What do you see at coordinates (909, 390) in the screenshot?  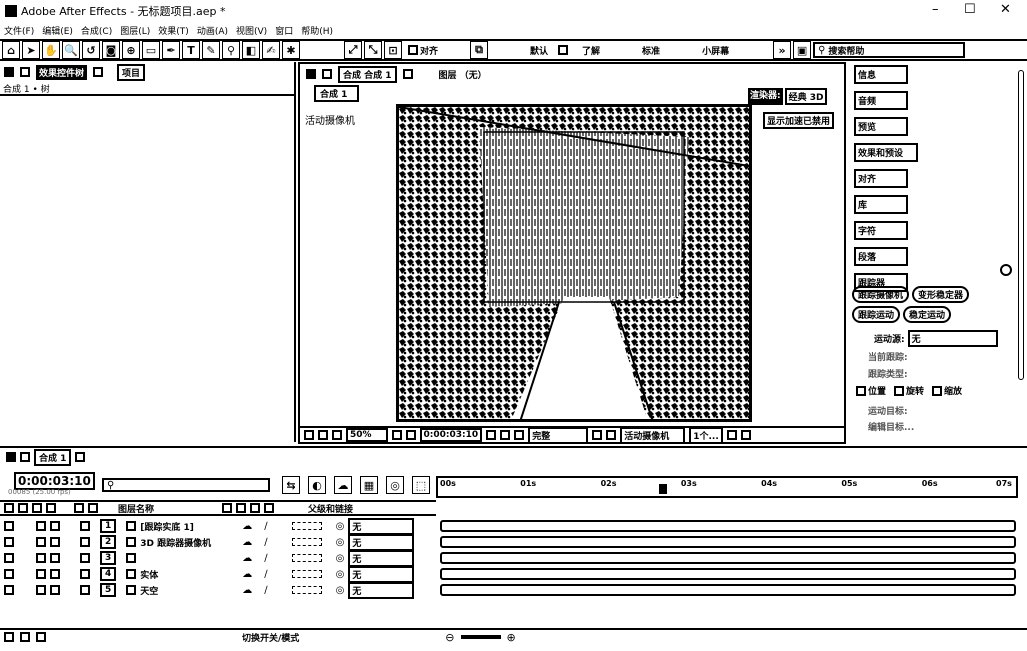 I see `rotation-check: 旋转` at bounding box center [909, 390].